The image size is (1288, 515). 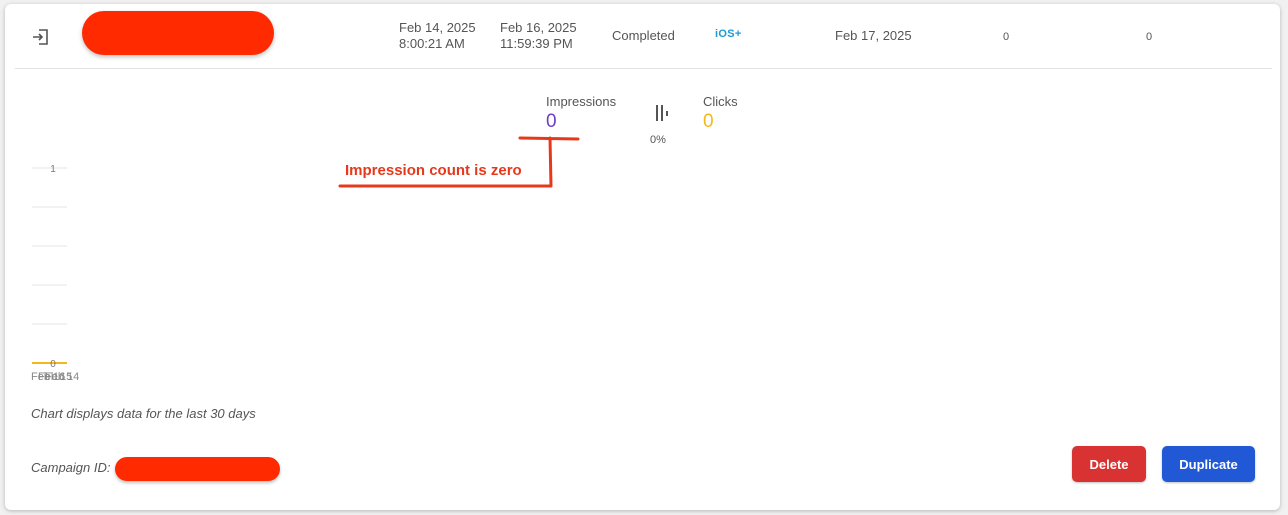 I want to click on chart-y-tick-label: 1, so click(x=53, y=169).